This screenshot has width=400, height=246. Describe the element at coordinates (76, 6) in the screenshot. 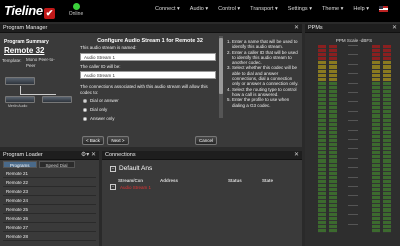

I see `status-dot-icon` at that location.